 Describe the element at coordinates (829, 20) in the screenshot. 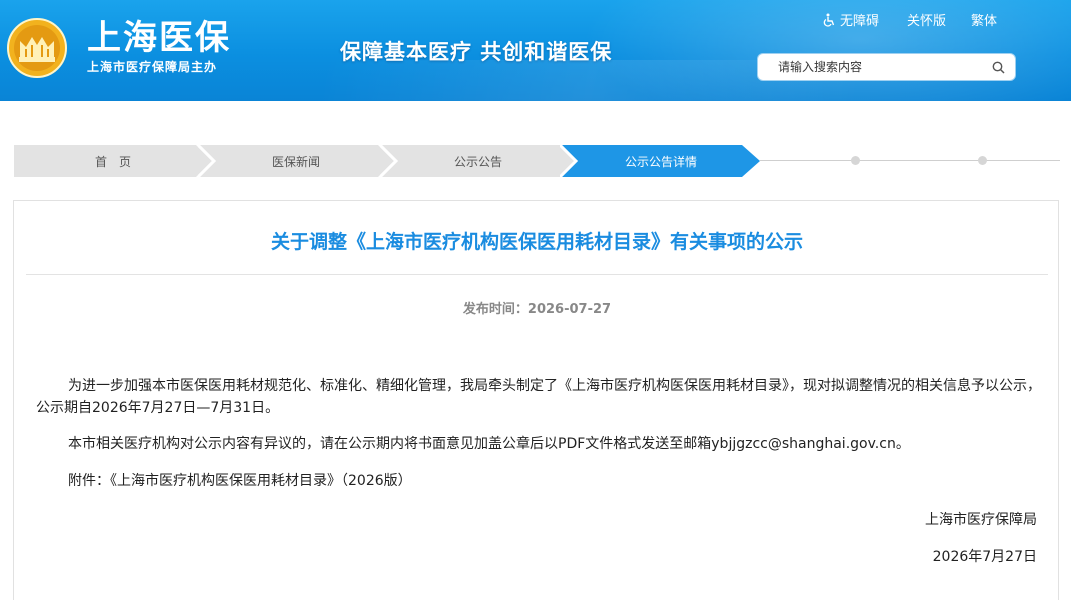

I see `wheelchair-icon` at that location.